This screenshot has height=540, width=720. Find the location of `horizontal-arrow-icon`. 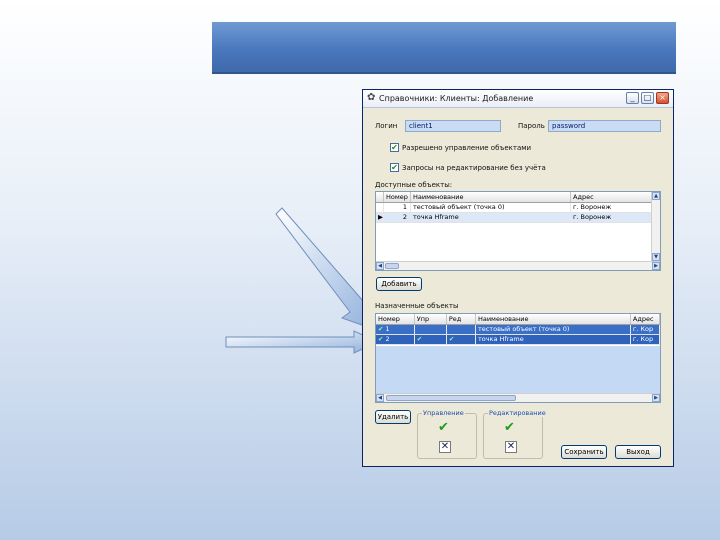

horizontal-arrow-icon is located at coordinates (302, 342).